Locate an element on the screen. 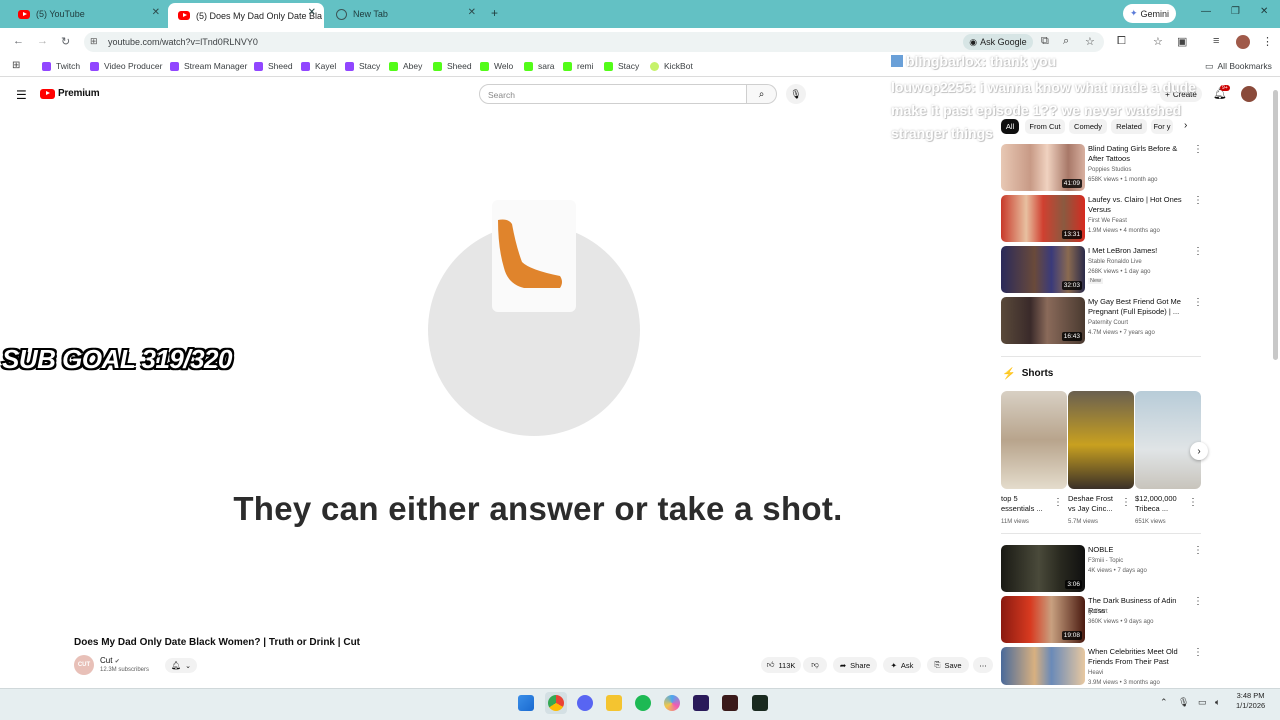  video-thumbnail: 32:03 is located at coordinates (1043, 269).